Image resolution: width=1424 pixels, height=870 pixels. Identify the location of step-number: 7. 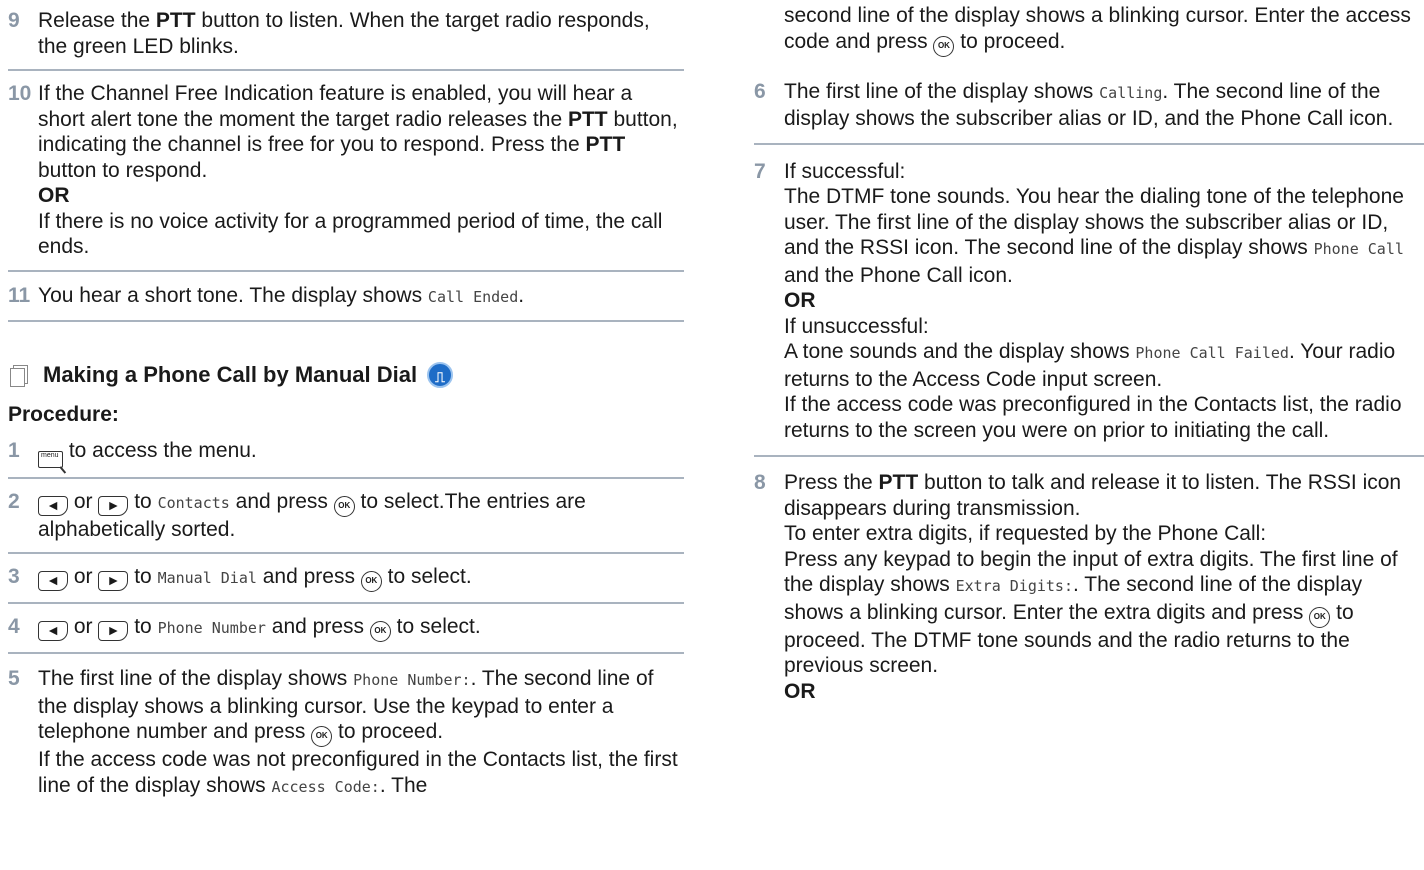
(760, 171).